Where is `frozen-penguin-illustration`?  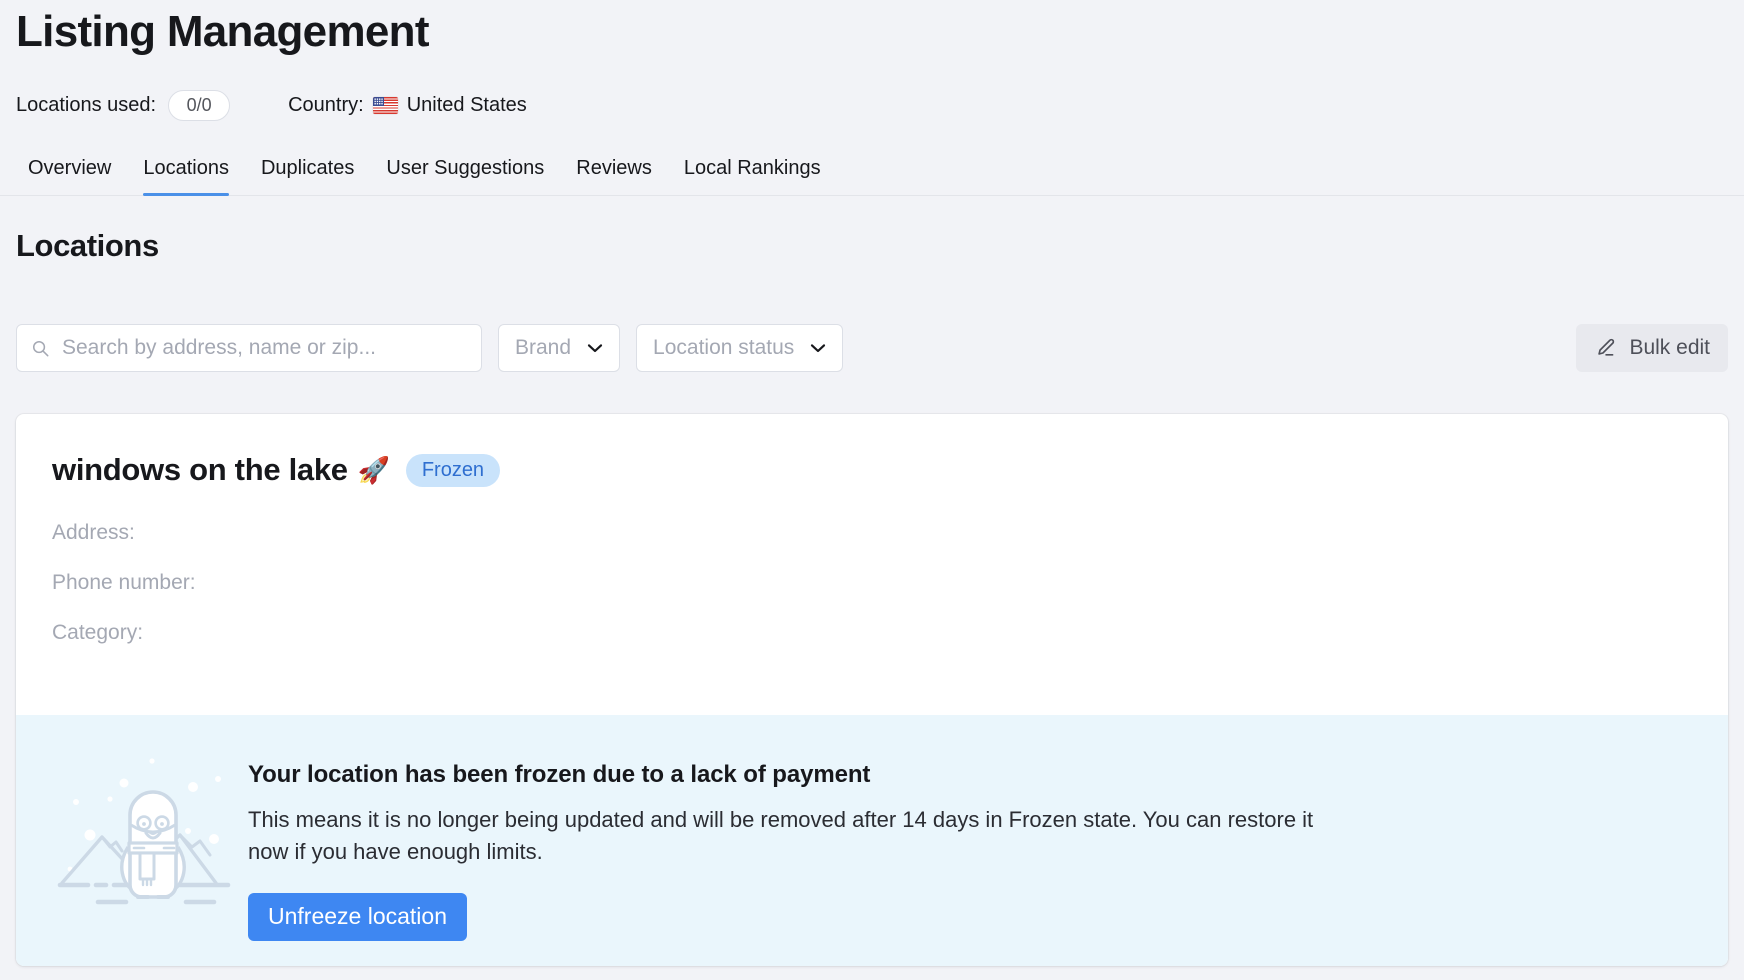 frozen-penguin-illustration is located at coordinates (150, 829).